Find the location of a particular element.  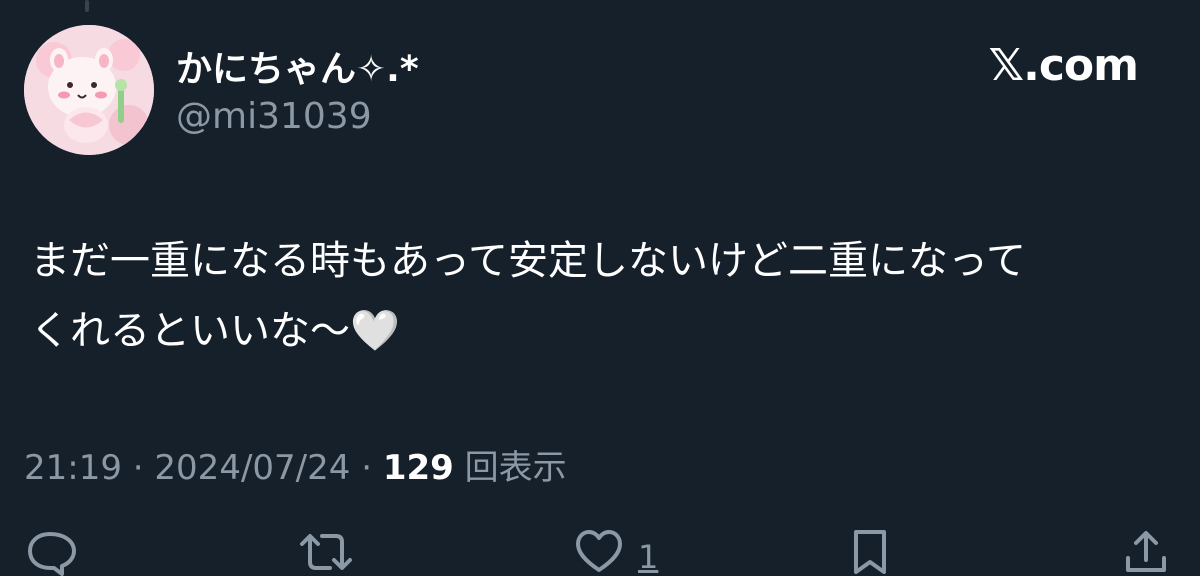

tweet-time: 21:19 is located at coordinates (73, 468).